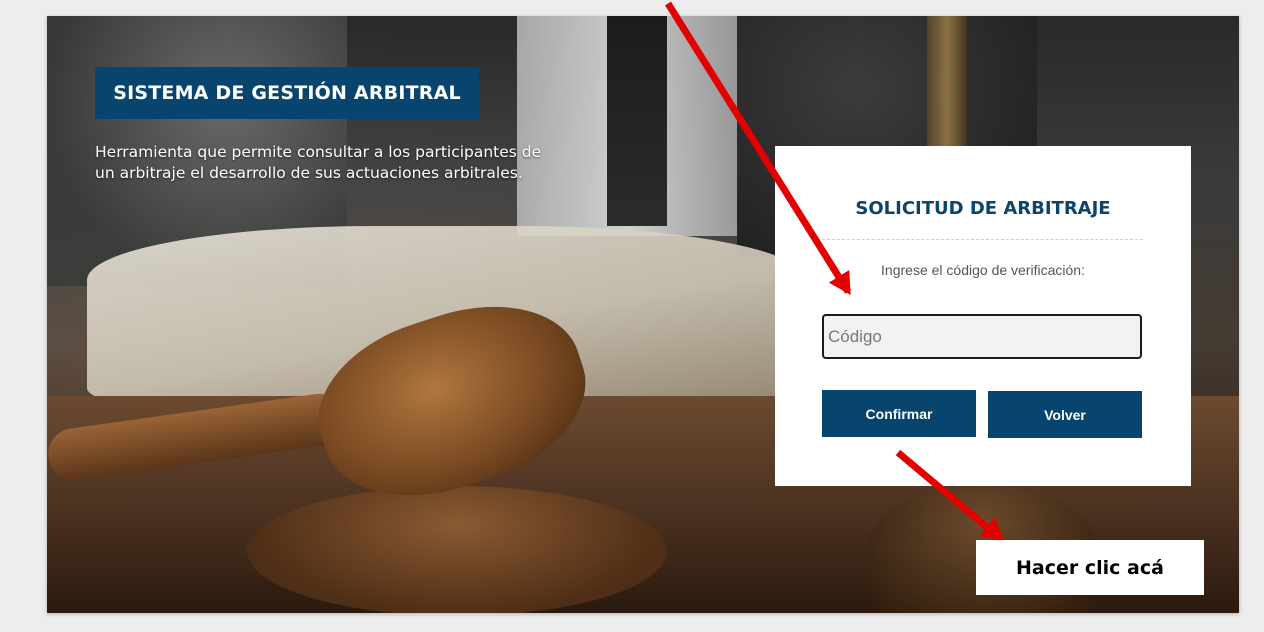  Describe the element at coordinates (637, 121) in the screenshot. I see `background-tie` at that location.